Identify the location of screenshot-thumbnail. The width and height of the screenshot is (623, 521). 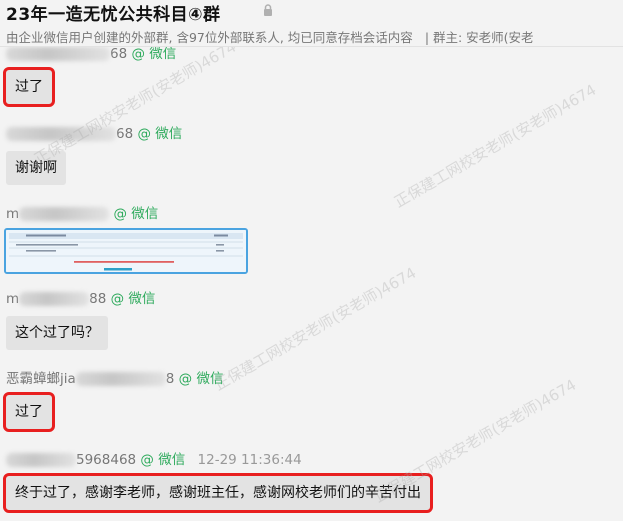
(126, 251).